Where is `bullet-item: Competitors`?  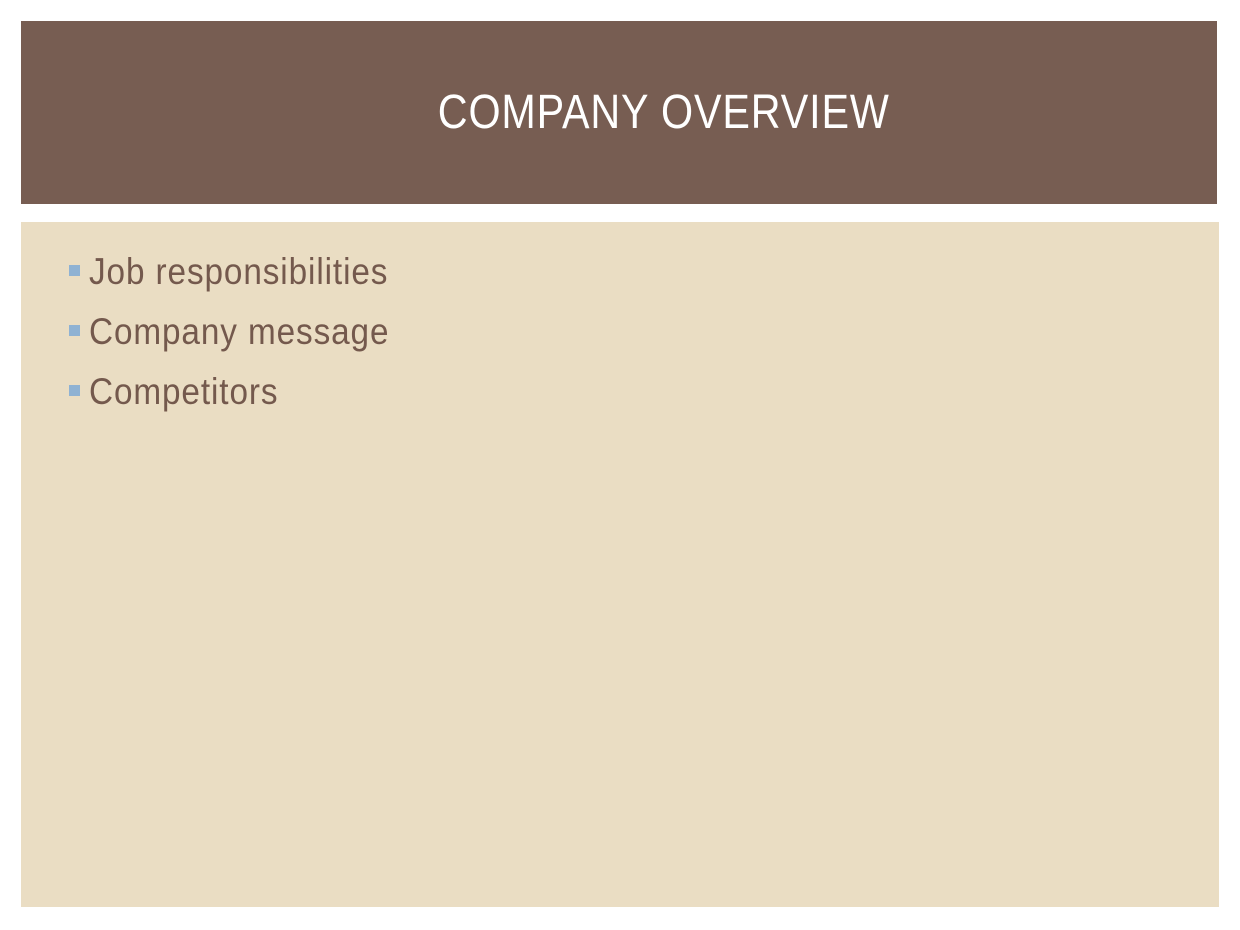
bullet-item: Competitors is located at coordinates (246, 392).